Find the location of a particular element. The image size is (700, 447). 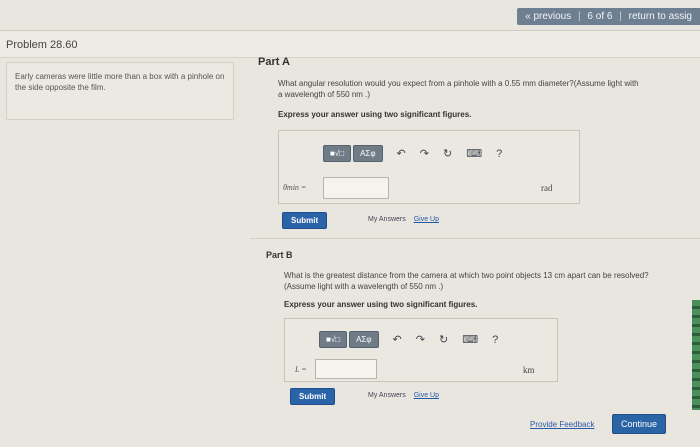

part-a-answer-area: ■√□ ΑΣφ ↶ ↷ ↻ ⌨ ? θmin = rad is located at coordinates (429, 167).